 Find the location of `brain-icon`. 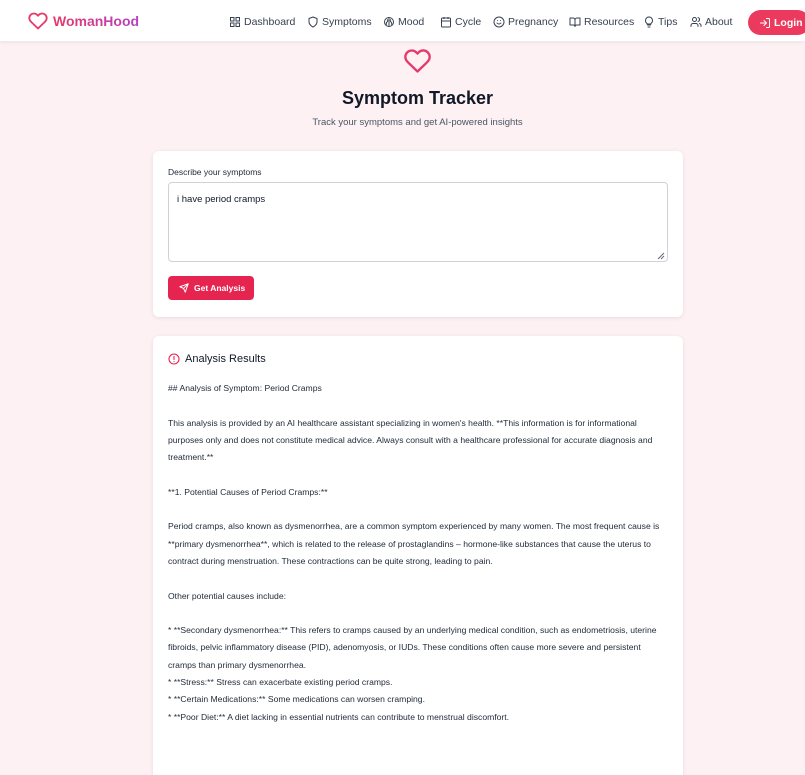

brain-icon is located at coordinates (389, 22).